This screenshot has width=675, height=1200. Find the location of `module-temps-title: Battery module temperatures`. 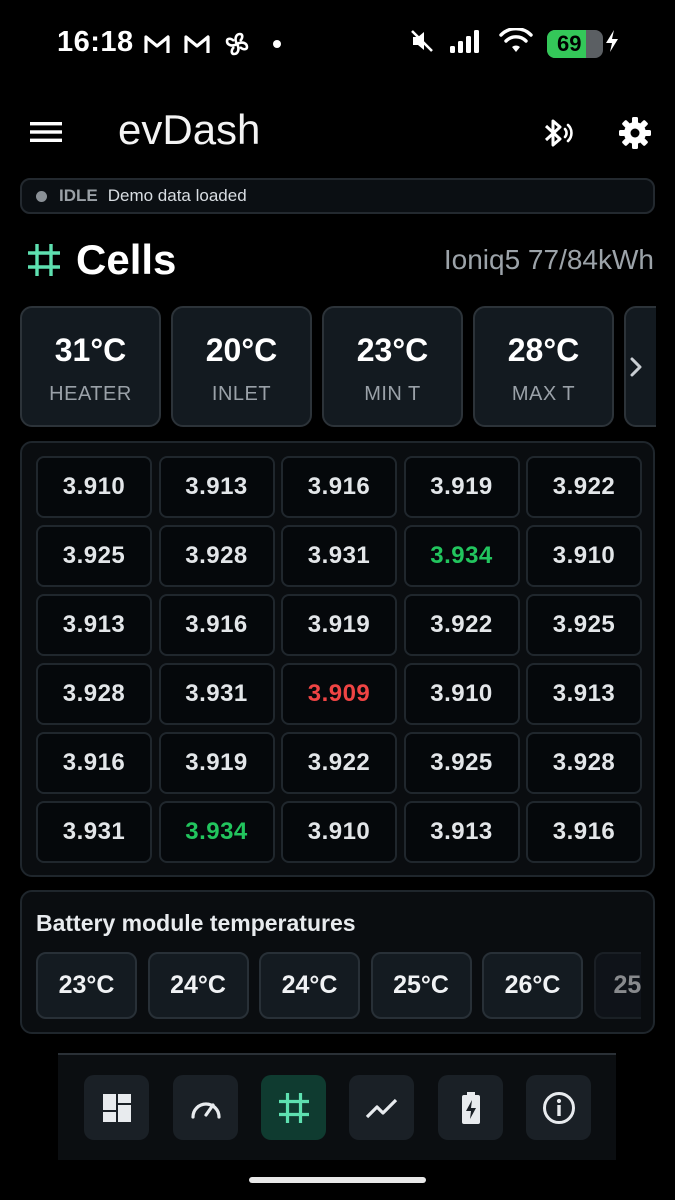

module-temps-title: Battery module temperatures is located at coordinates (196, 923).